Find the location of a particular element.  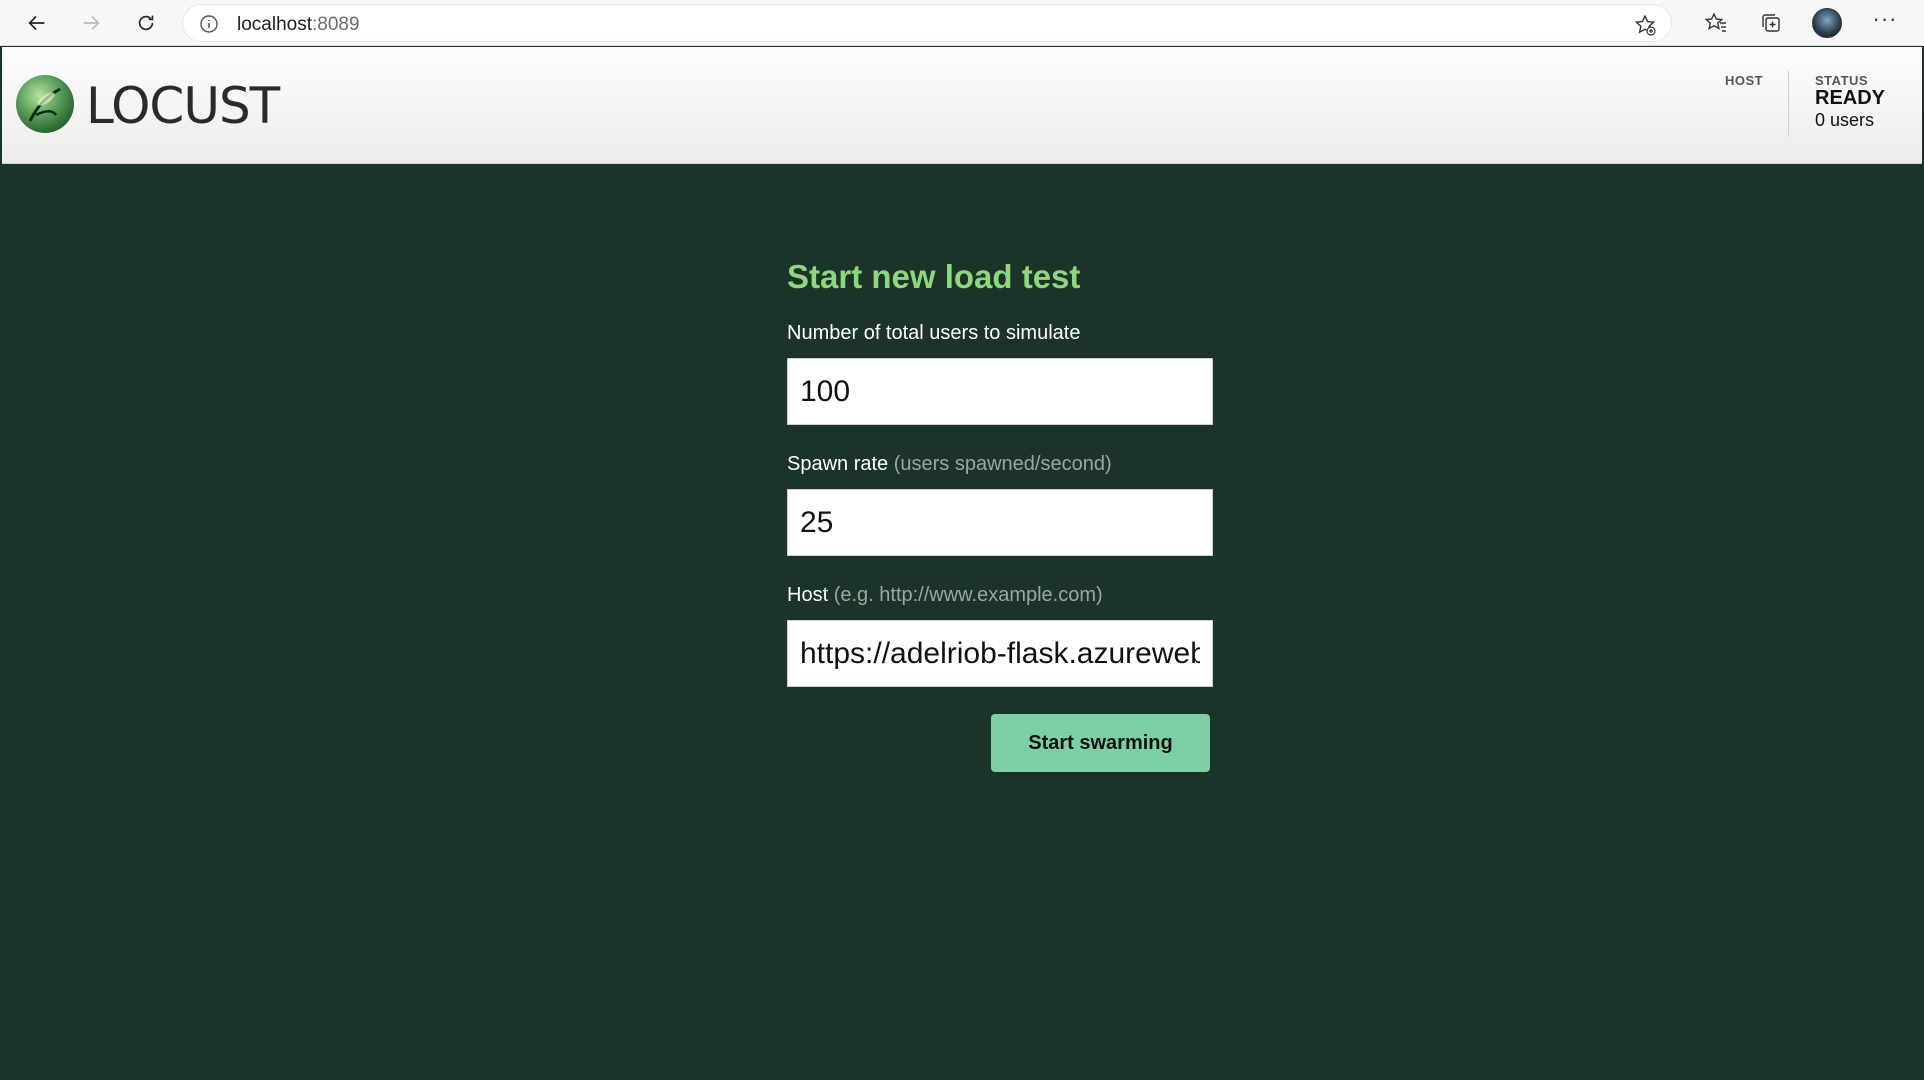

forward-arrow-icon is located at coordinates (91, 23).